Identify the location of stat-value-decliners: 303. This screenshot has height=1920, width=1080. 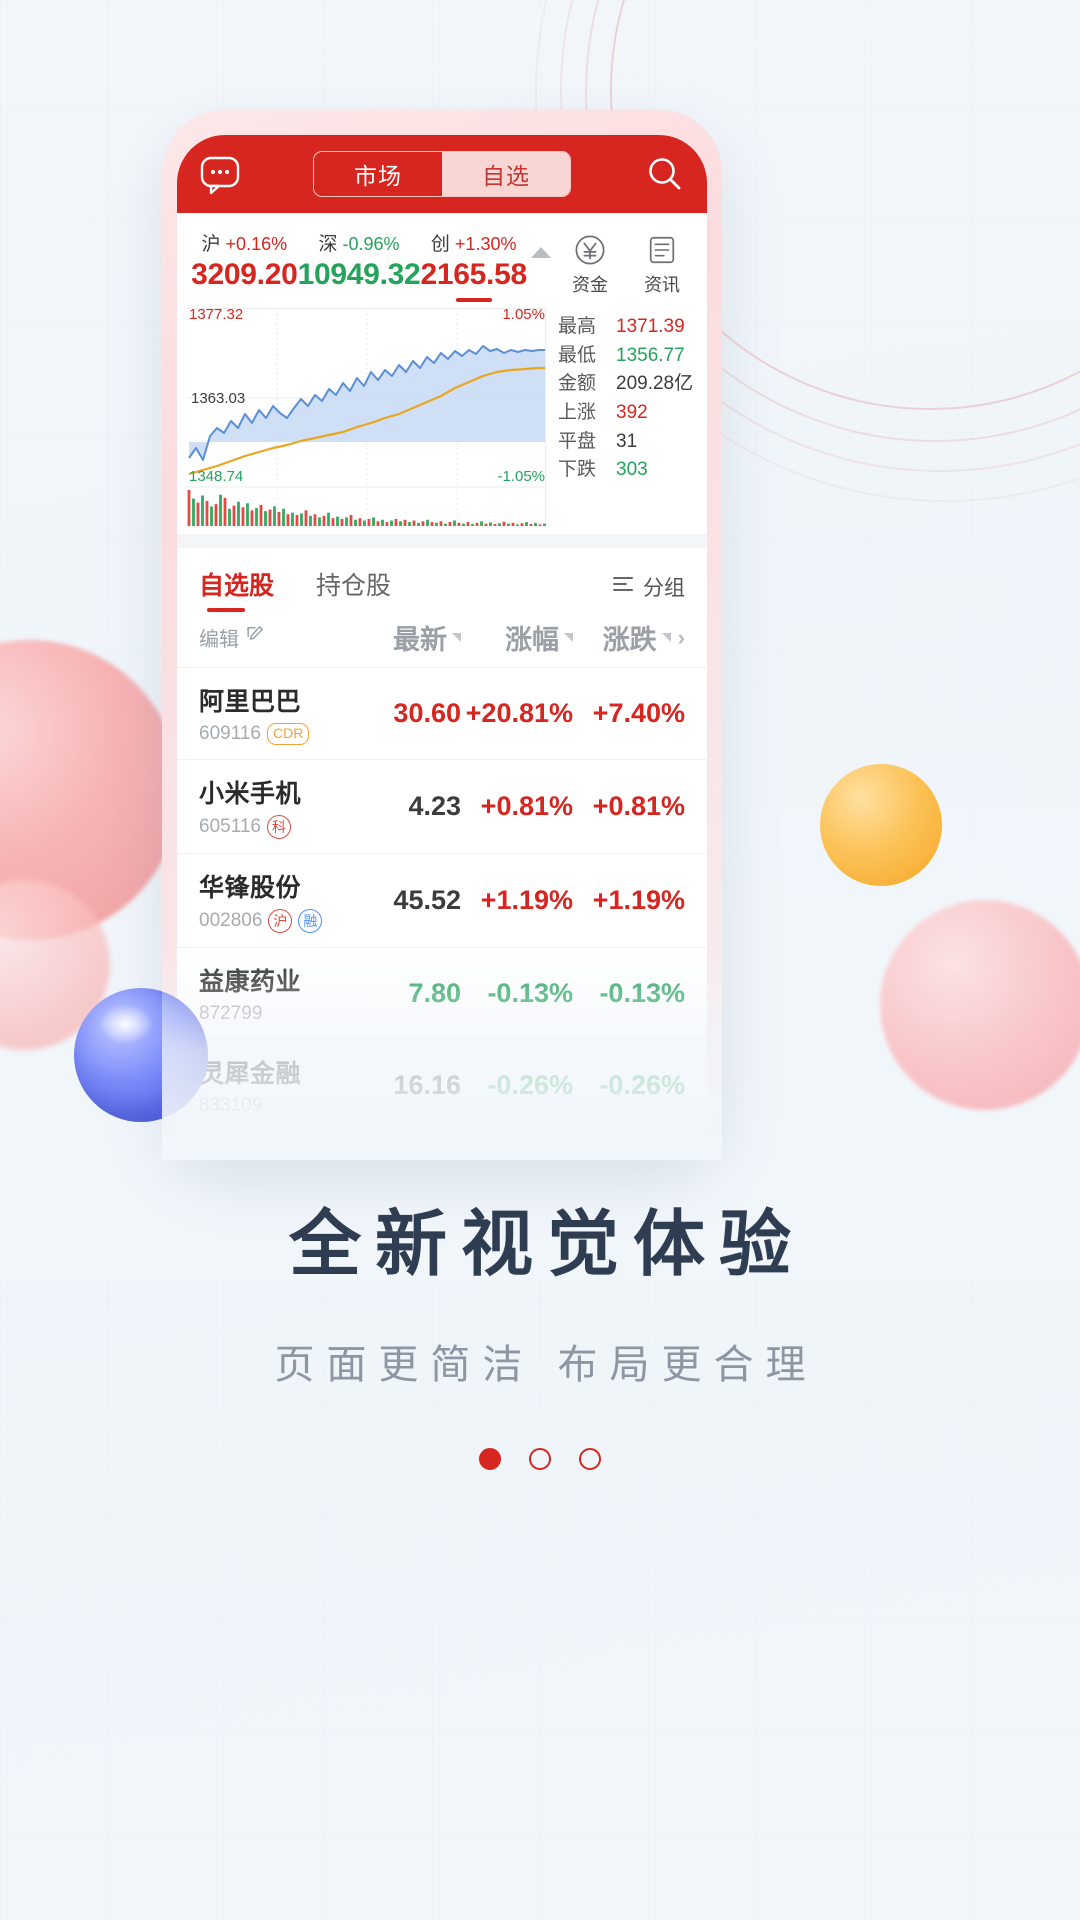
(632, 470).